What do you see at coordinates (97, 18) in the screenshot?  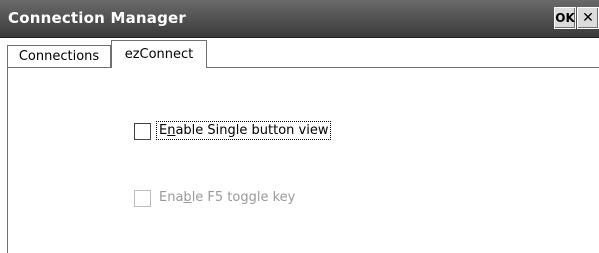 I see `window-title: Connection Manager` at bounding box center [97, 18].